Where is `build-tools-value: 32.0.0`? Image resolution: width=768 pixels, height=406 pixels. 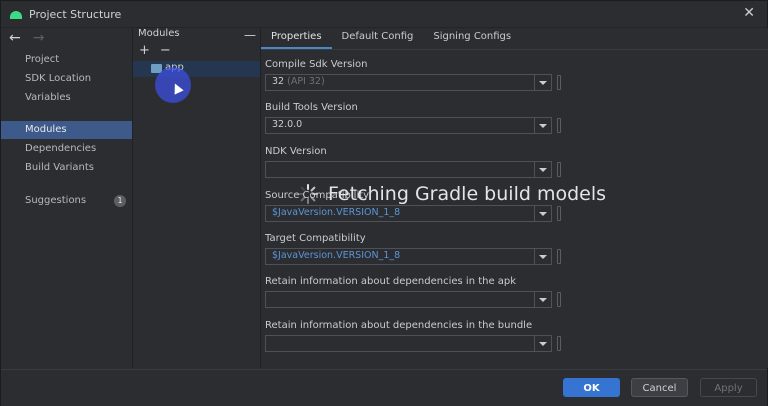 build-tools-value: 32.0.0 is located at coordinates (287, 124).